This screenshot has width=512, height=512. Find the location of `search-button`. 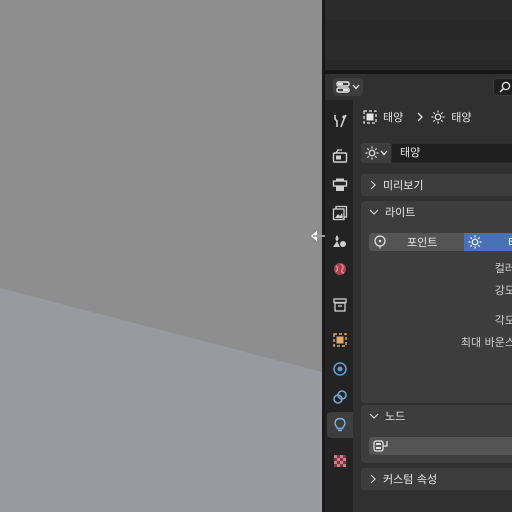

search-button is located at coordinates (502, 87).